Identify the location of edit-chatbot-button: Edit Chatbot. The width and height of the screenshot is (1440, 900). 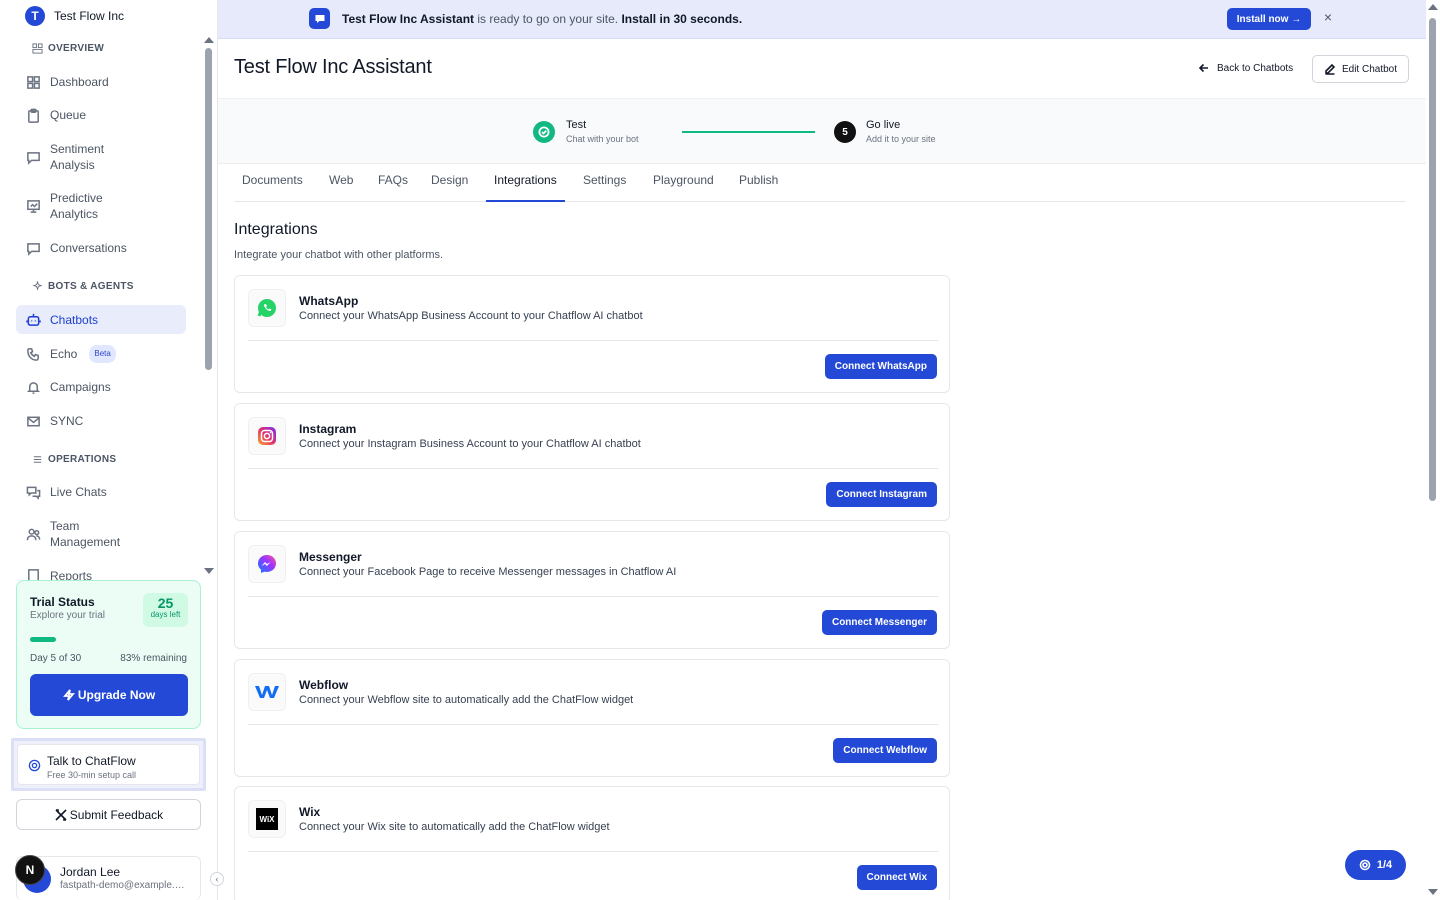
(1360, 69).